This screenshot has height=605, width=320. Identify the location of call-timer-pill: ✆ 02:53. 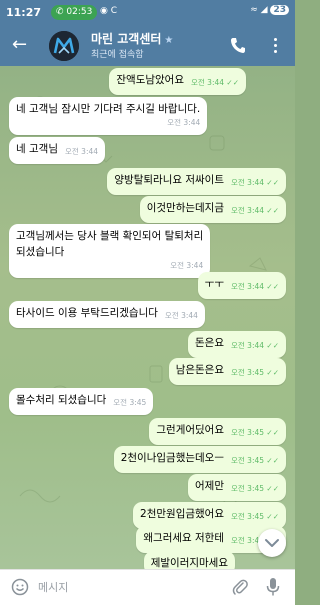
(74, 12).